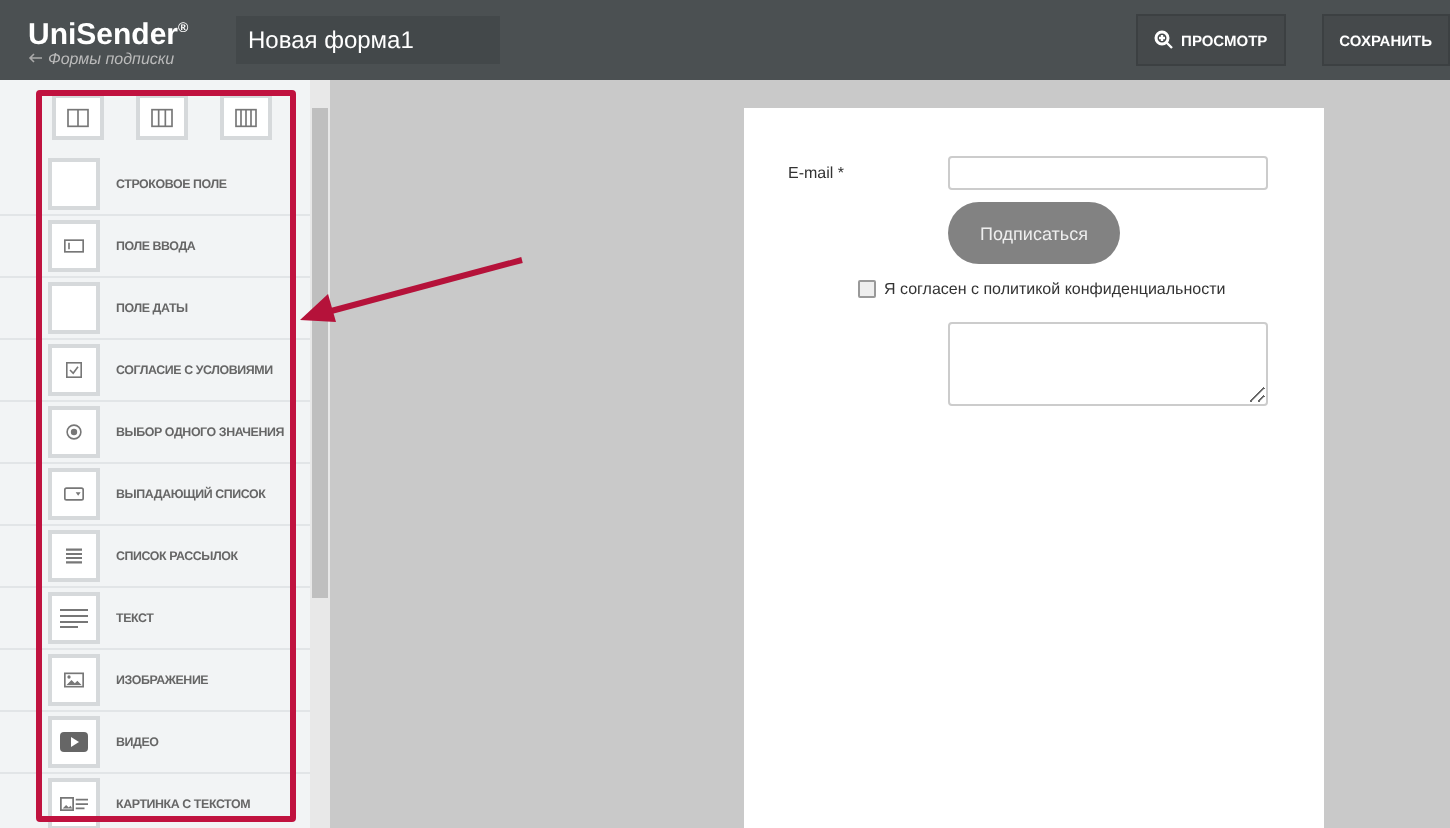  Describe the element at coordinates (118, 58) in the screenshot. I see `back-link: Формы подписки` at that location.